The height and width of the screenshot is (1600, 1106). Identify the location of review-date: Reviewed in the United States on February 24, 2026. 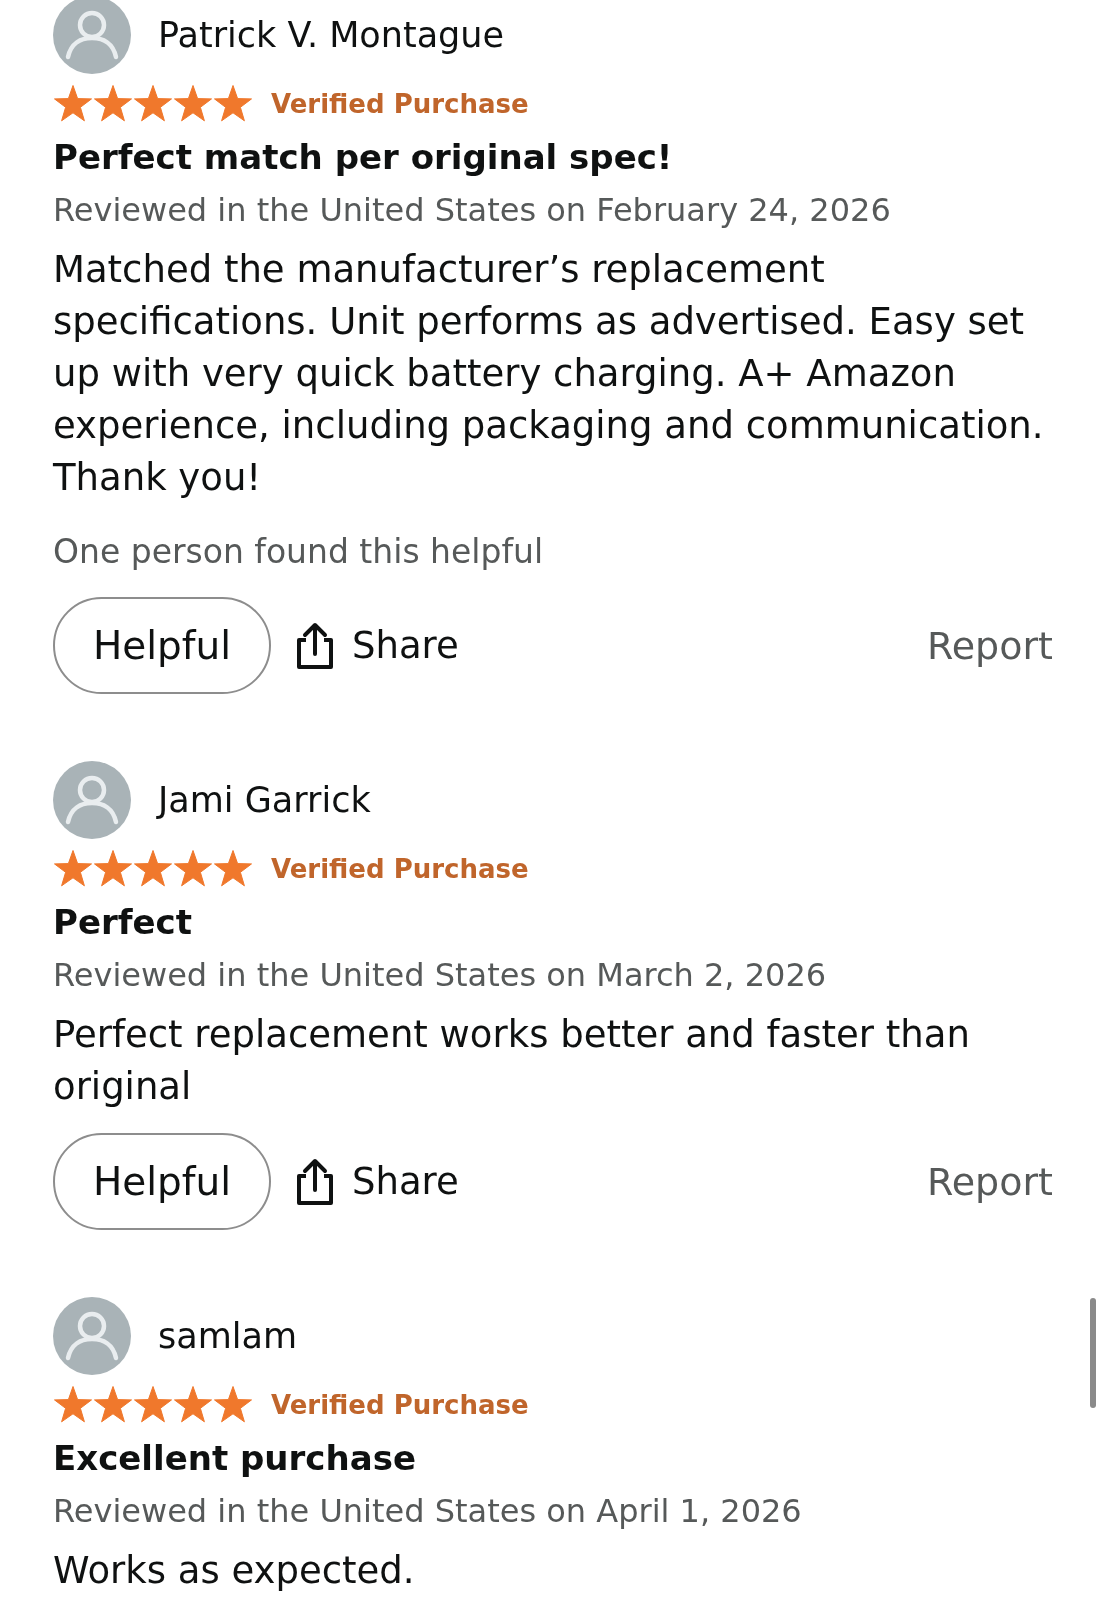
(472, 210).